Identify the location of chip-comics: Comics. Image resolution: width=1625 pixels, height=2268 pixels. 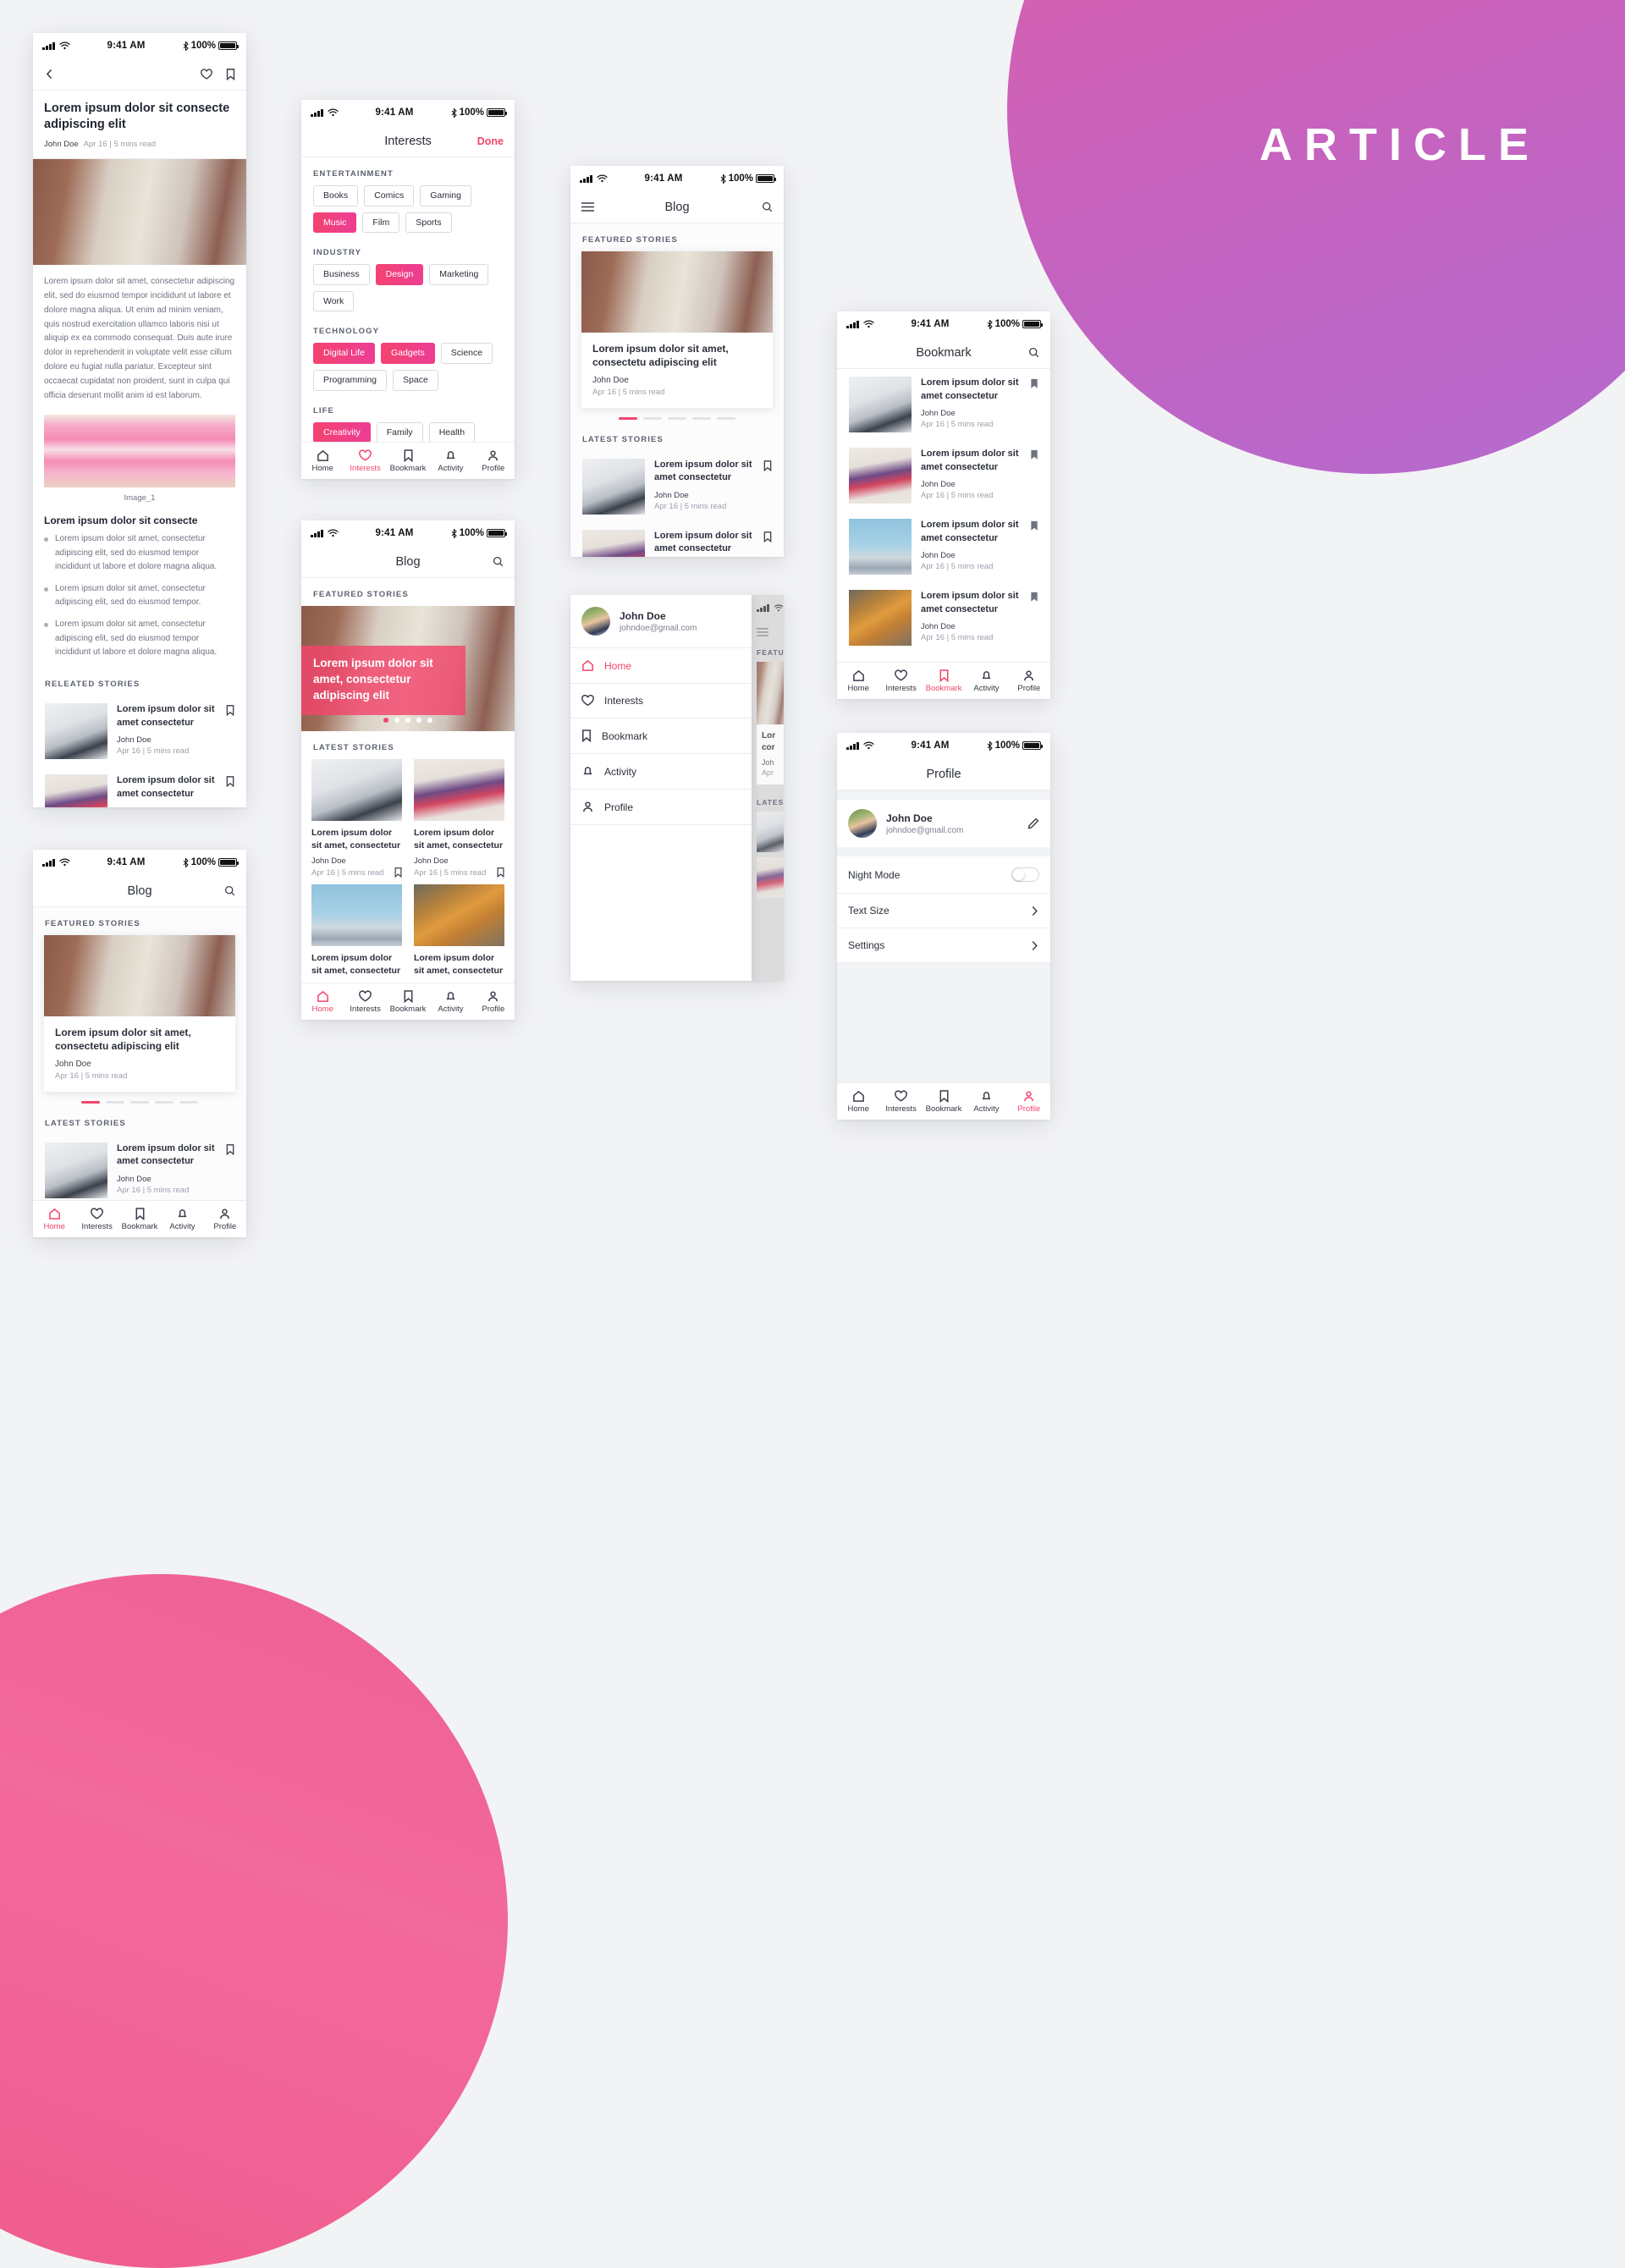
(389, 195).